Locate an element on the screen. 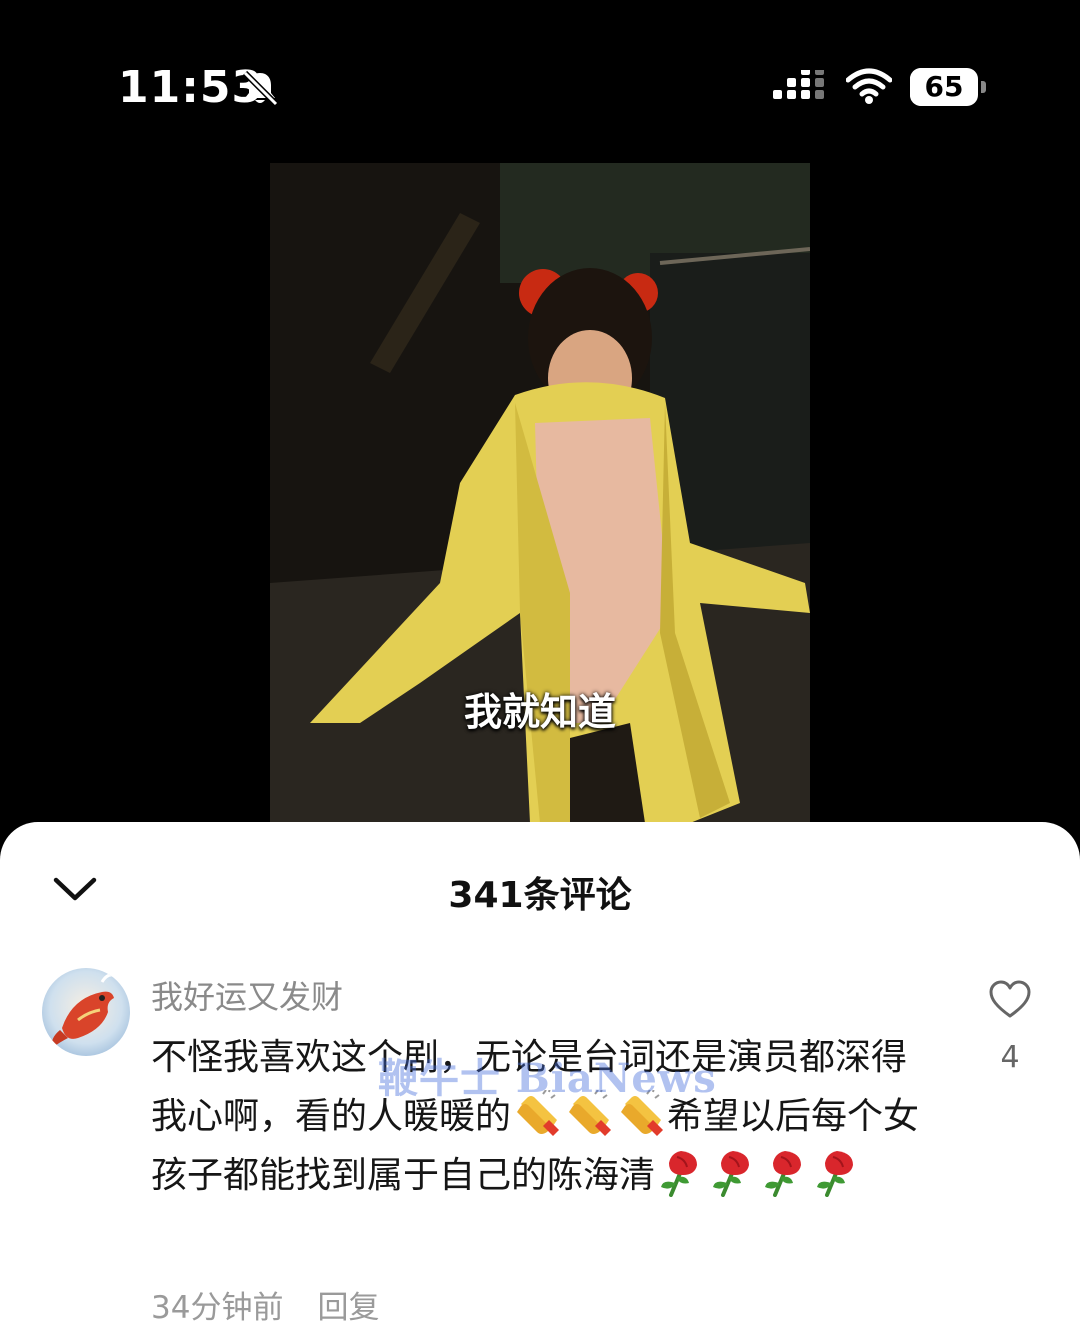 The width and height of the screenshot is (1080, 1340). status-bar: 11:53 65 is located at coordinates (540, 85).